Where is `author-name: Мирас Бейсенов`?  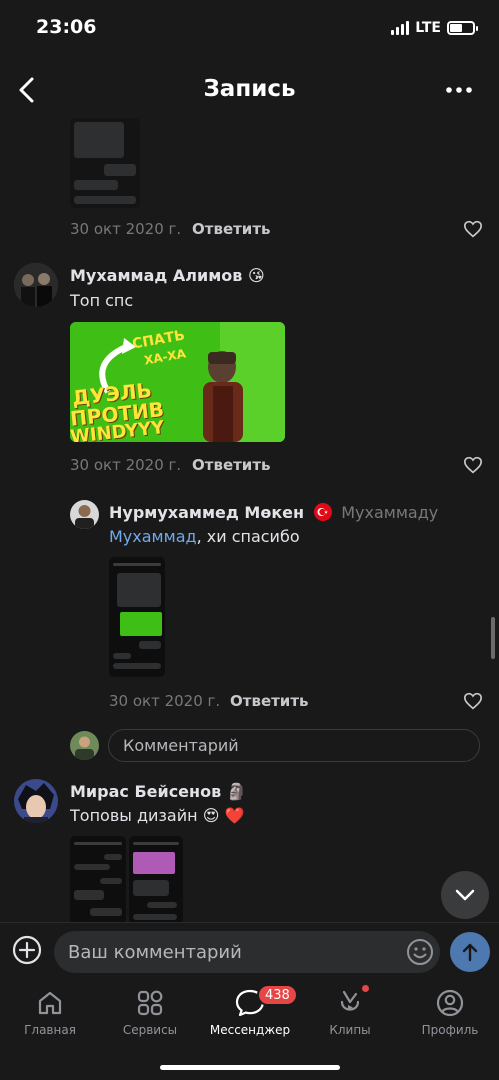 author-name: Мирас Бейсенов is located at coordinates (145, 791).